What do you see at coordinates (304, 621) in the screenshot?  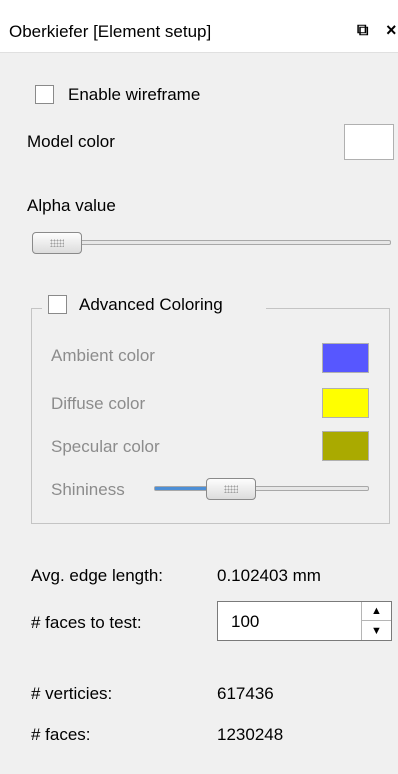 I see `faces-to-test-spinbox: 100 ▲ ▼` at bounding box center [304, 621].